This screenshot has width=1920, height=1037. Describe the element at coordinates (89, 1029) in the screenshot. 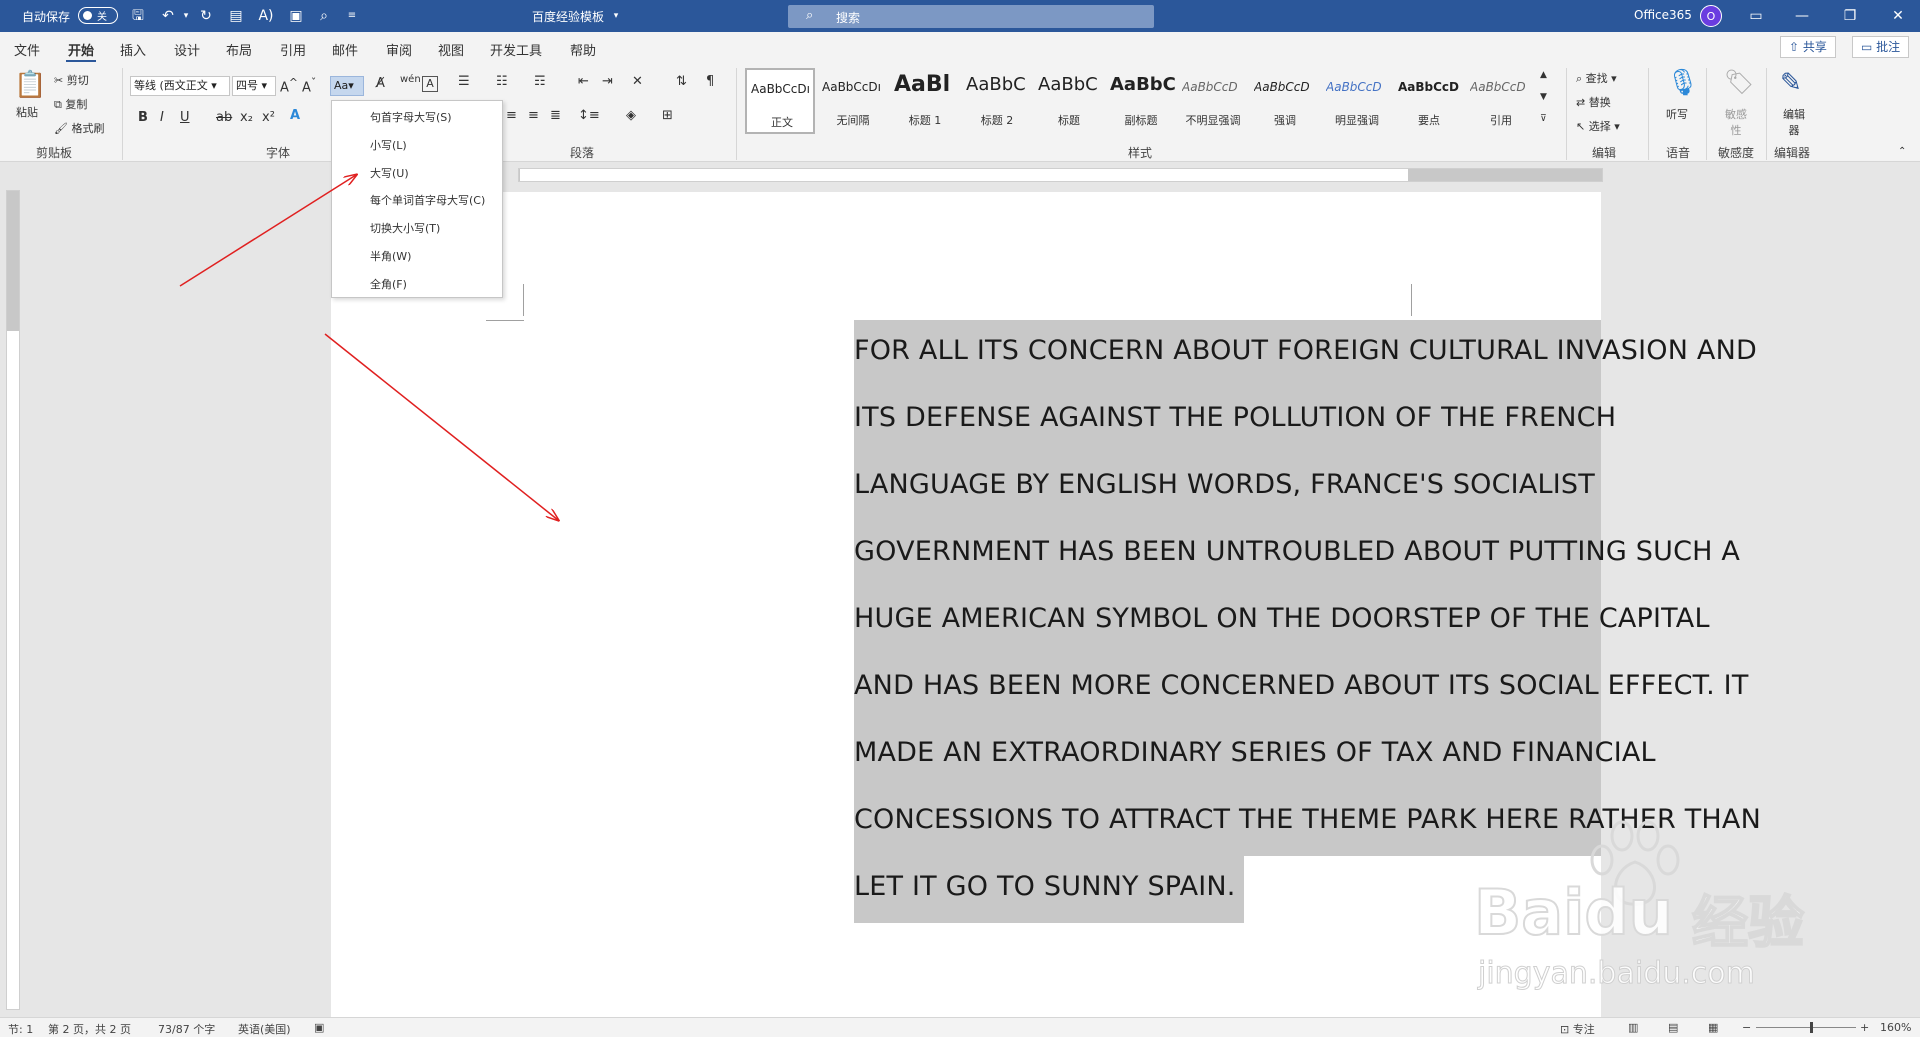

I see `status-page: 第 2 页，共 2 页` at that location.